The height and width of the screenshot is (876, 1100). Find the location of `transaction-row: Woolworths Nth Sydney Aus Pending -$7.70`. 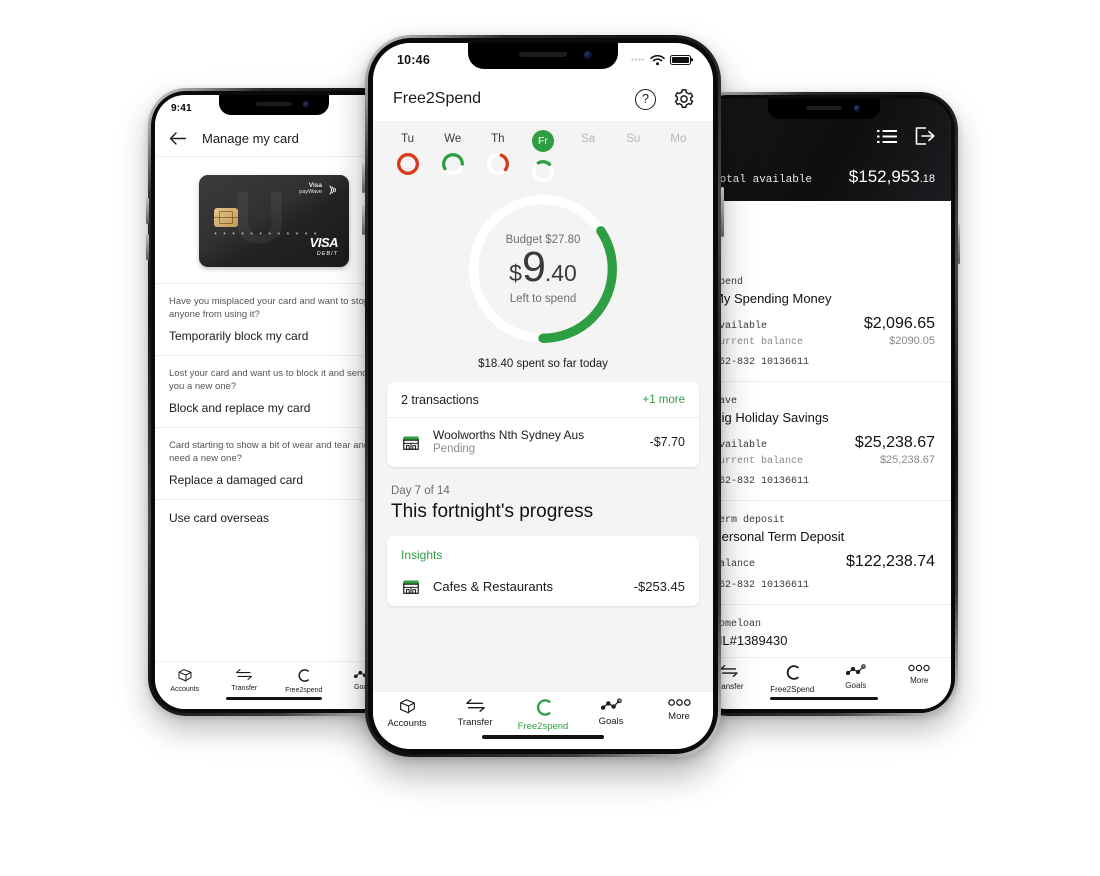

transaction-row: Woolworths Nth Sydney Aus Pending -$7.70 is located at coordinates (543, 442).